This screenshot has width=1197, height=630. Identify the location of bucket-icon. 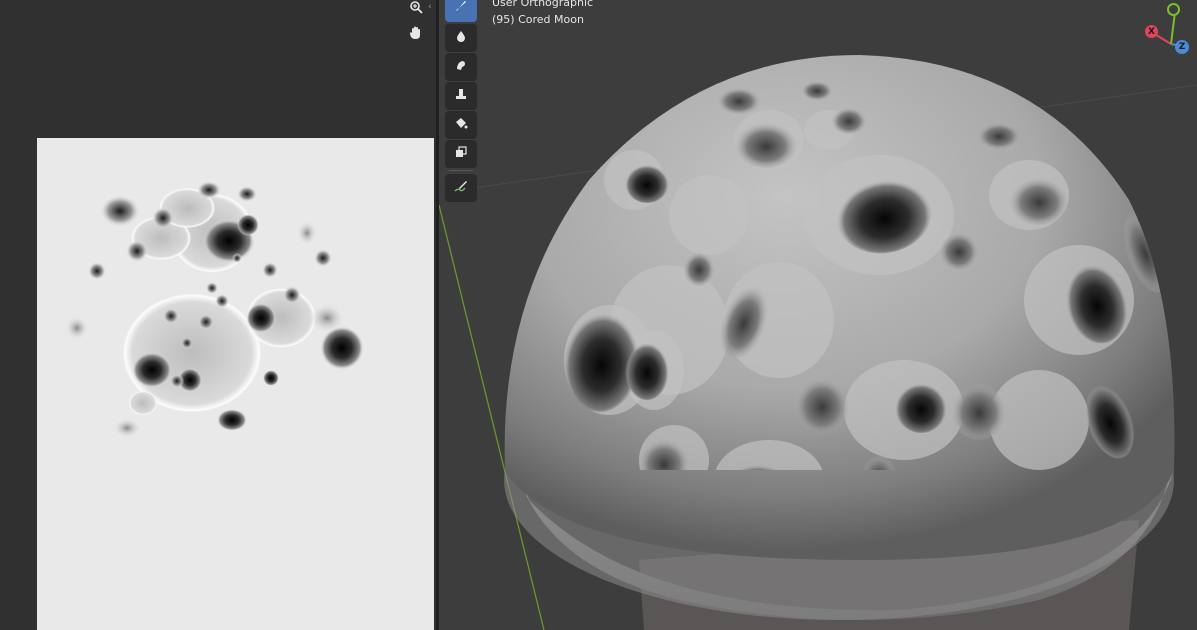
(461, 125).